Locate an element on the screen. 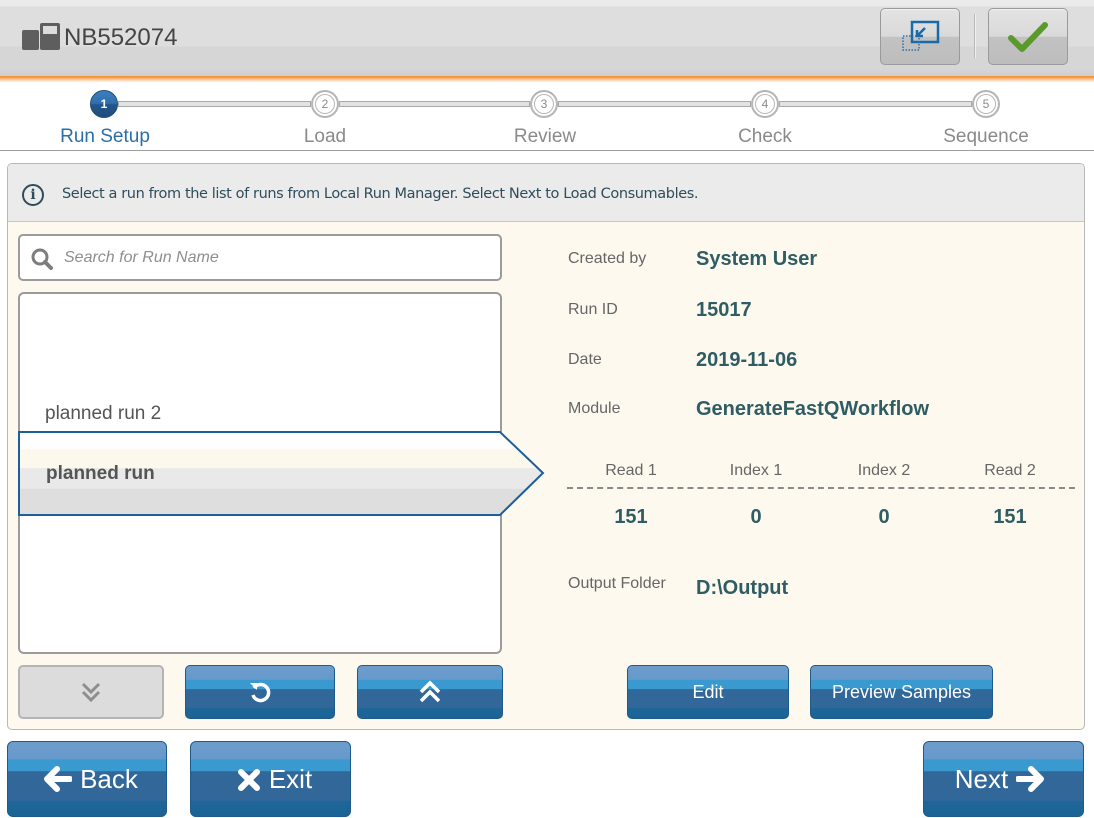 The image size is (1094, 818). search-input is located at coordinates (274, 258).